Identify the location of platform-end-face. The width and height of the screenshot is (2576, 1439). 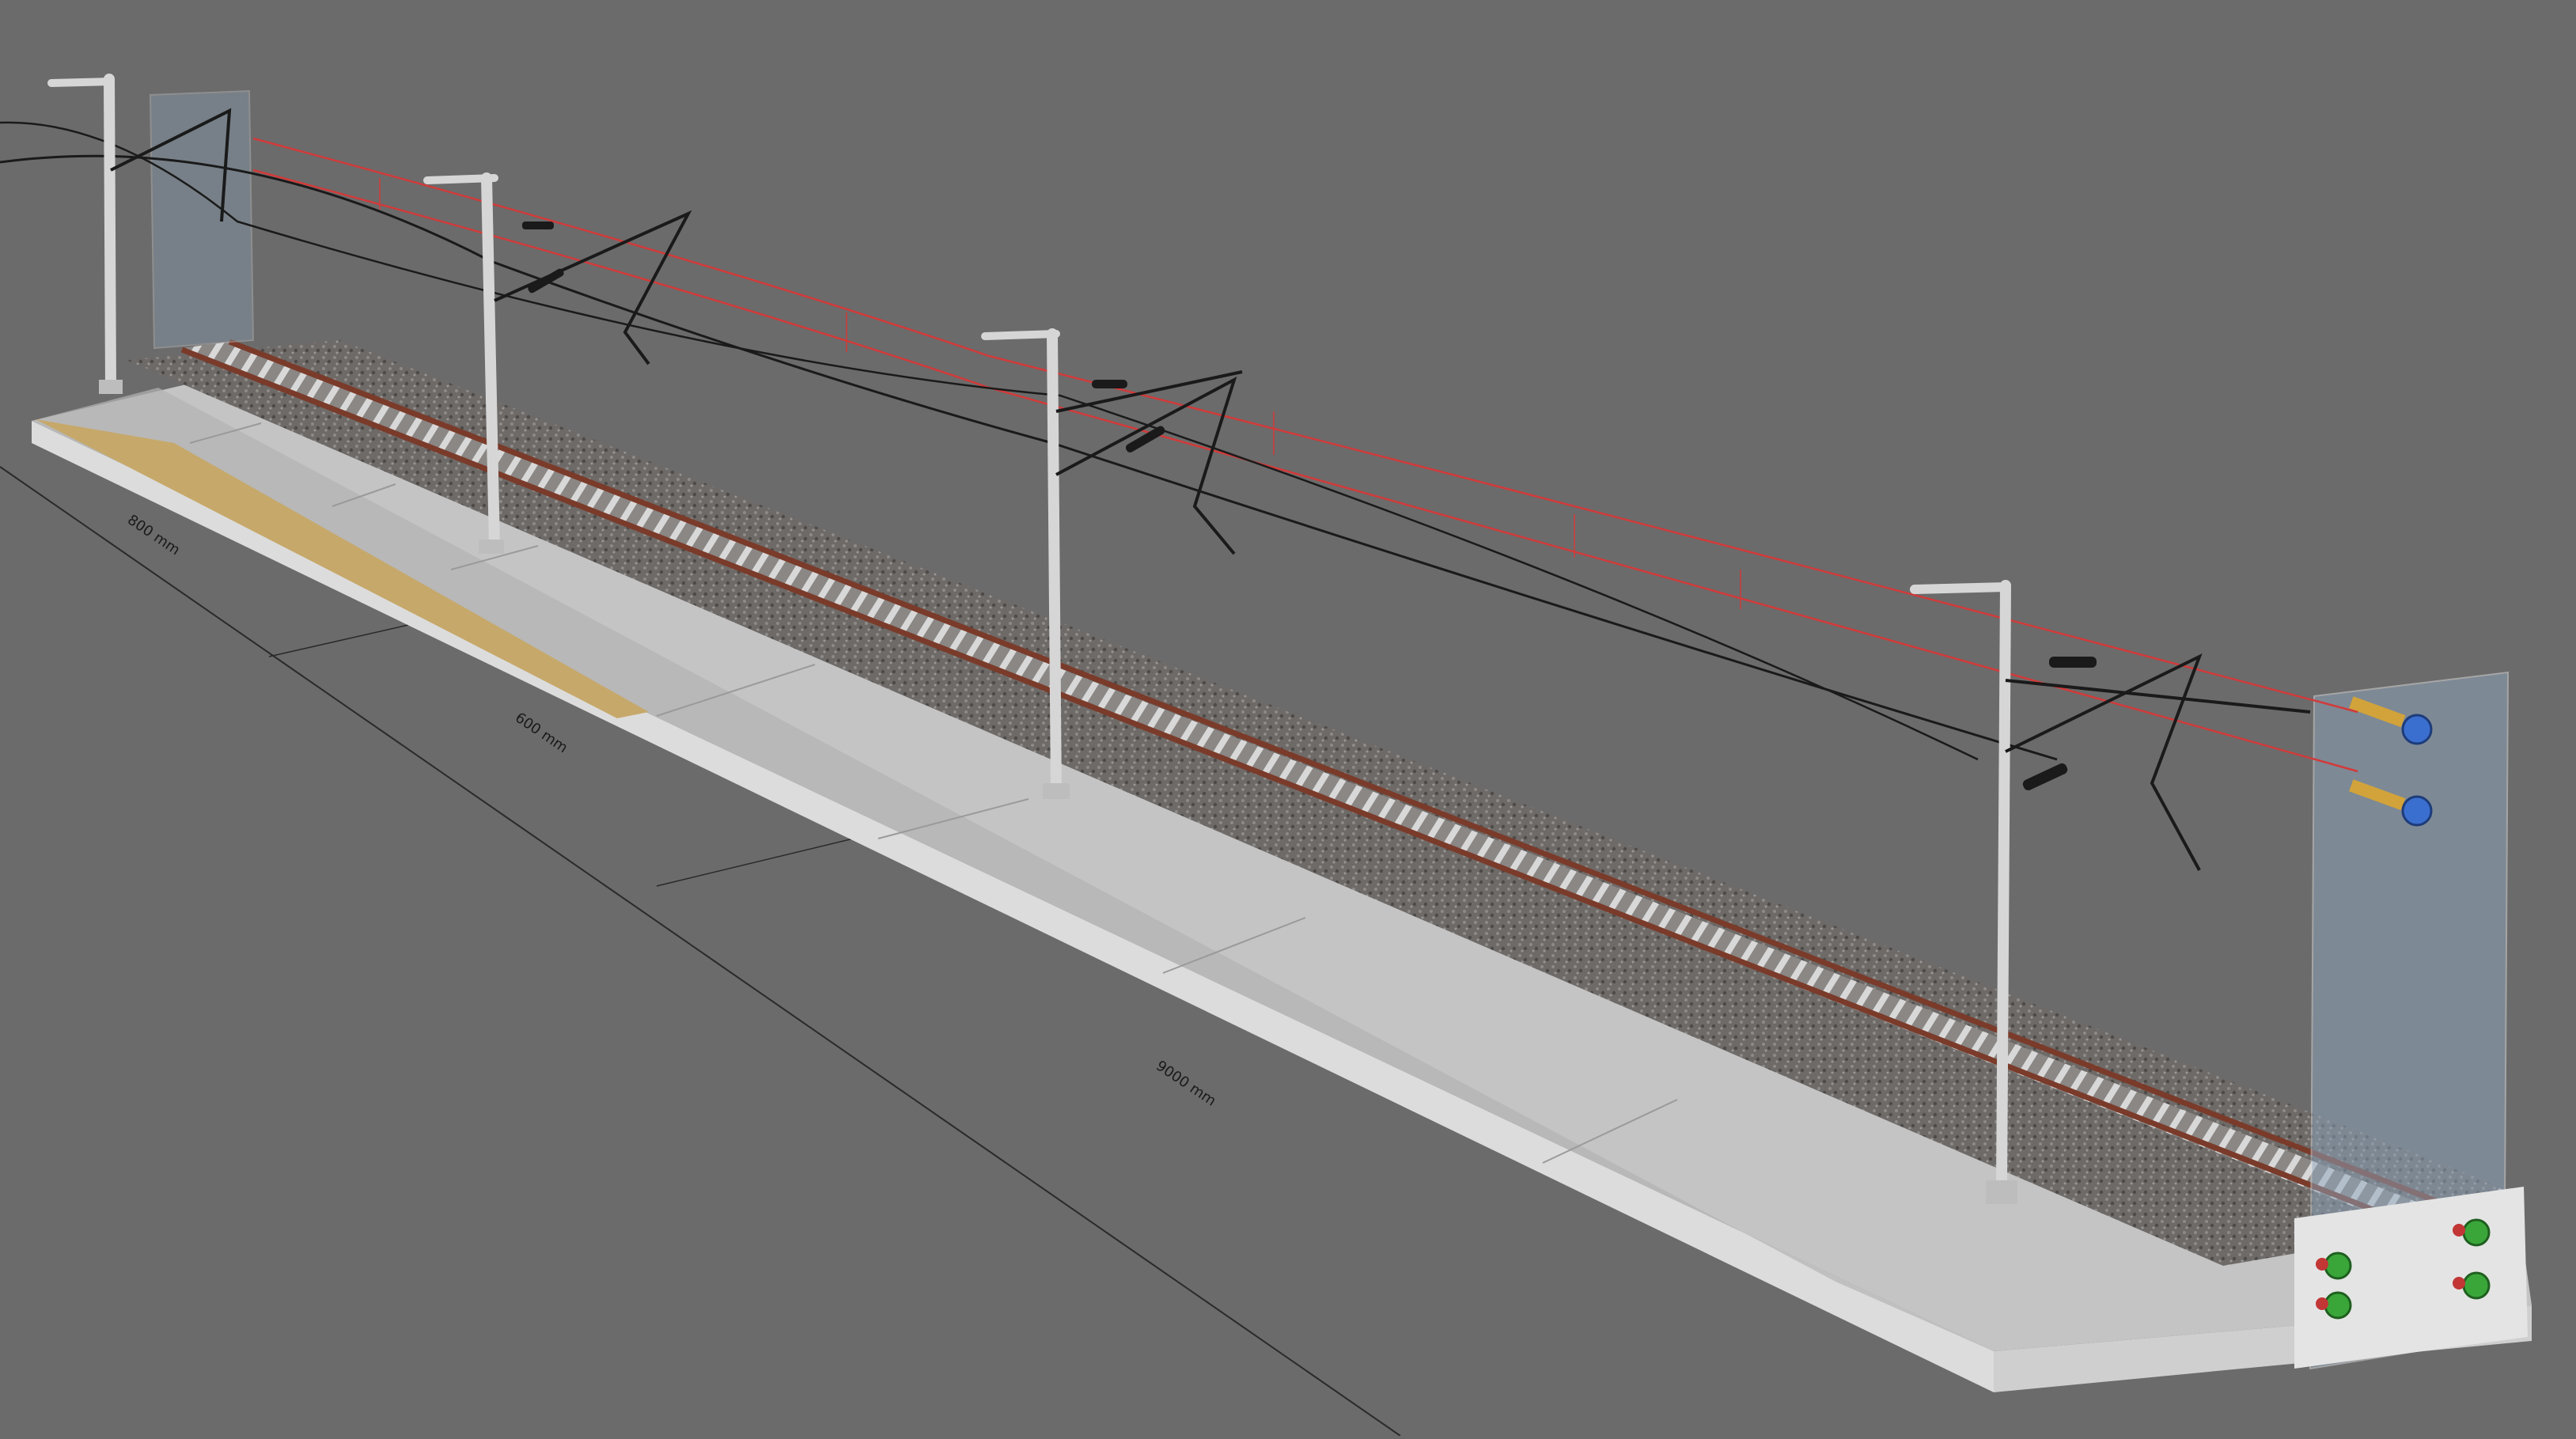
(2411, 1278).